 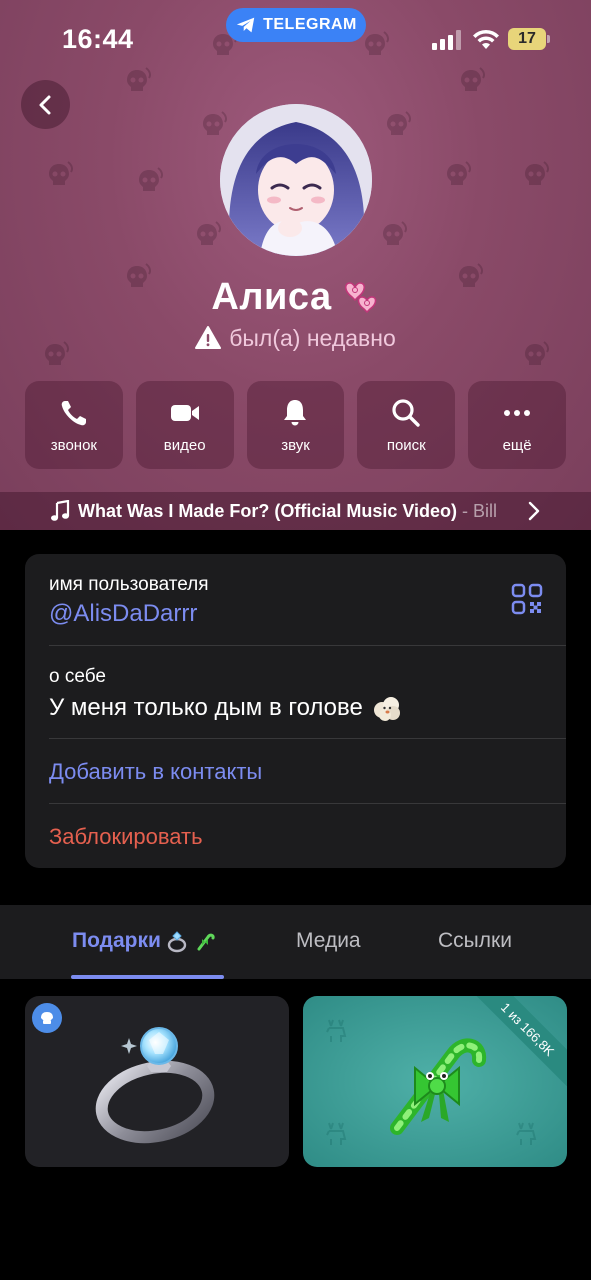 I want to click on more-label: ещё, so click(x=517, y=445).